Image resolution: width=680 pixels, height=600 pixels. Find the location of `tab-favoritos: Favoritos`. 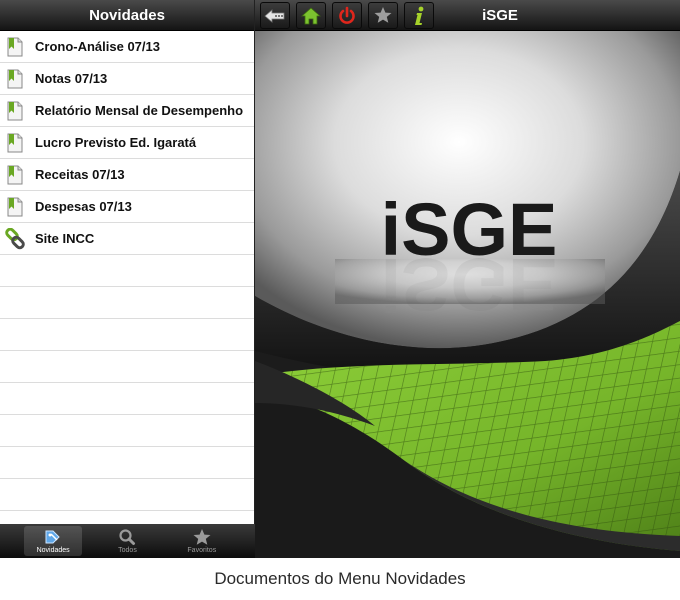

tab-favoritos: Favoritos is located at coordinates (202, 541).